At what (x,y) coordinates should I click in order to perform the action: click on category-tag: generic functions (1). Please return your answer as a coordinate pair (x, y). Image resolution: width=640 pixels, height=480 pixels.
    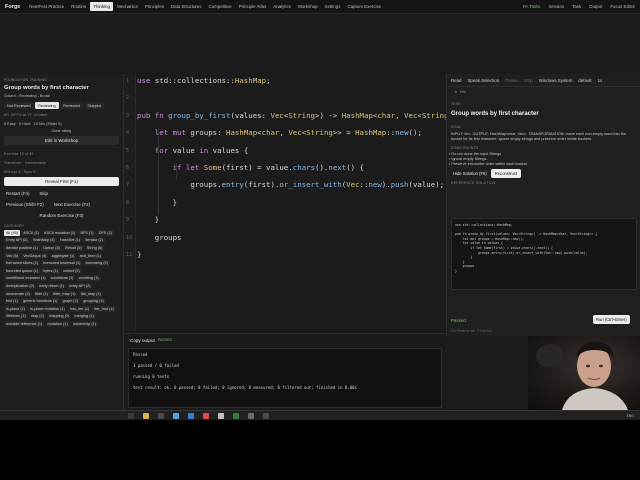
    Looking at the image, I should click on (40, 301).